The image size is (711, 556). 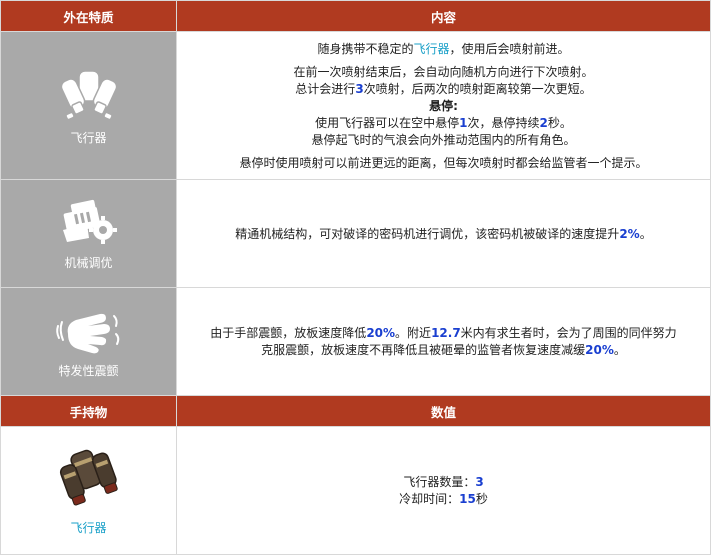 I want to click on jetpack-link: 飞行器, so click(x=431, y=49).